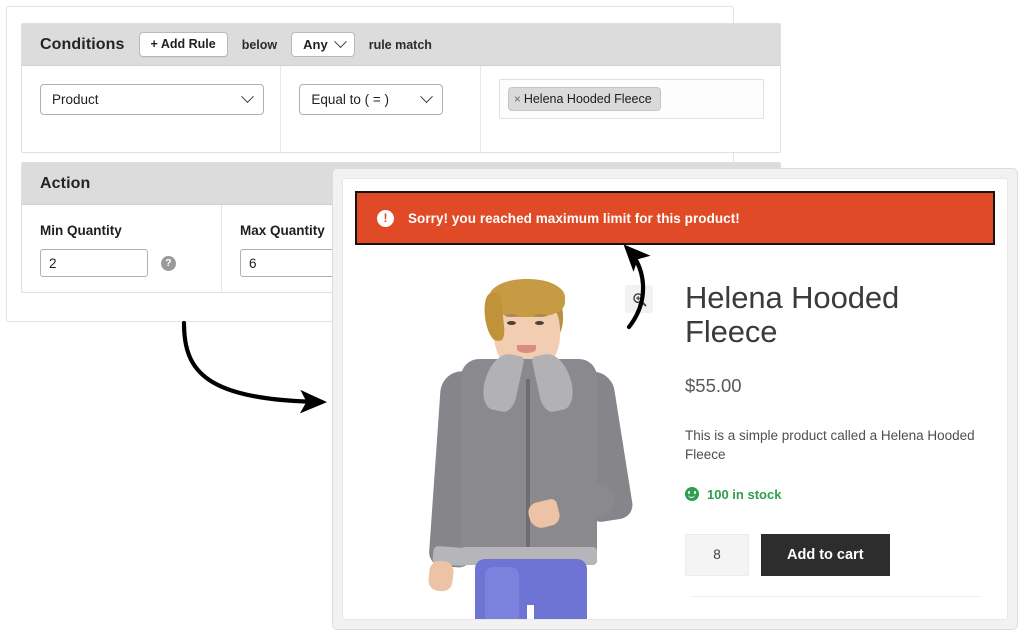 This screenshot has width=1024, height=634. What do you see at coordinates (825, 554) in the screenshot?
I see `add-to-cart-button: Add to cart` at bounding box center [825, 554].